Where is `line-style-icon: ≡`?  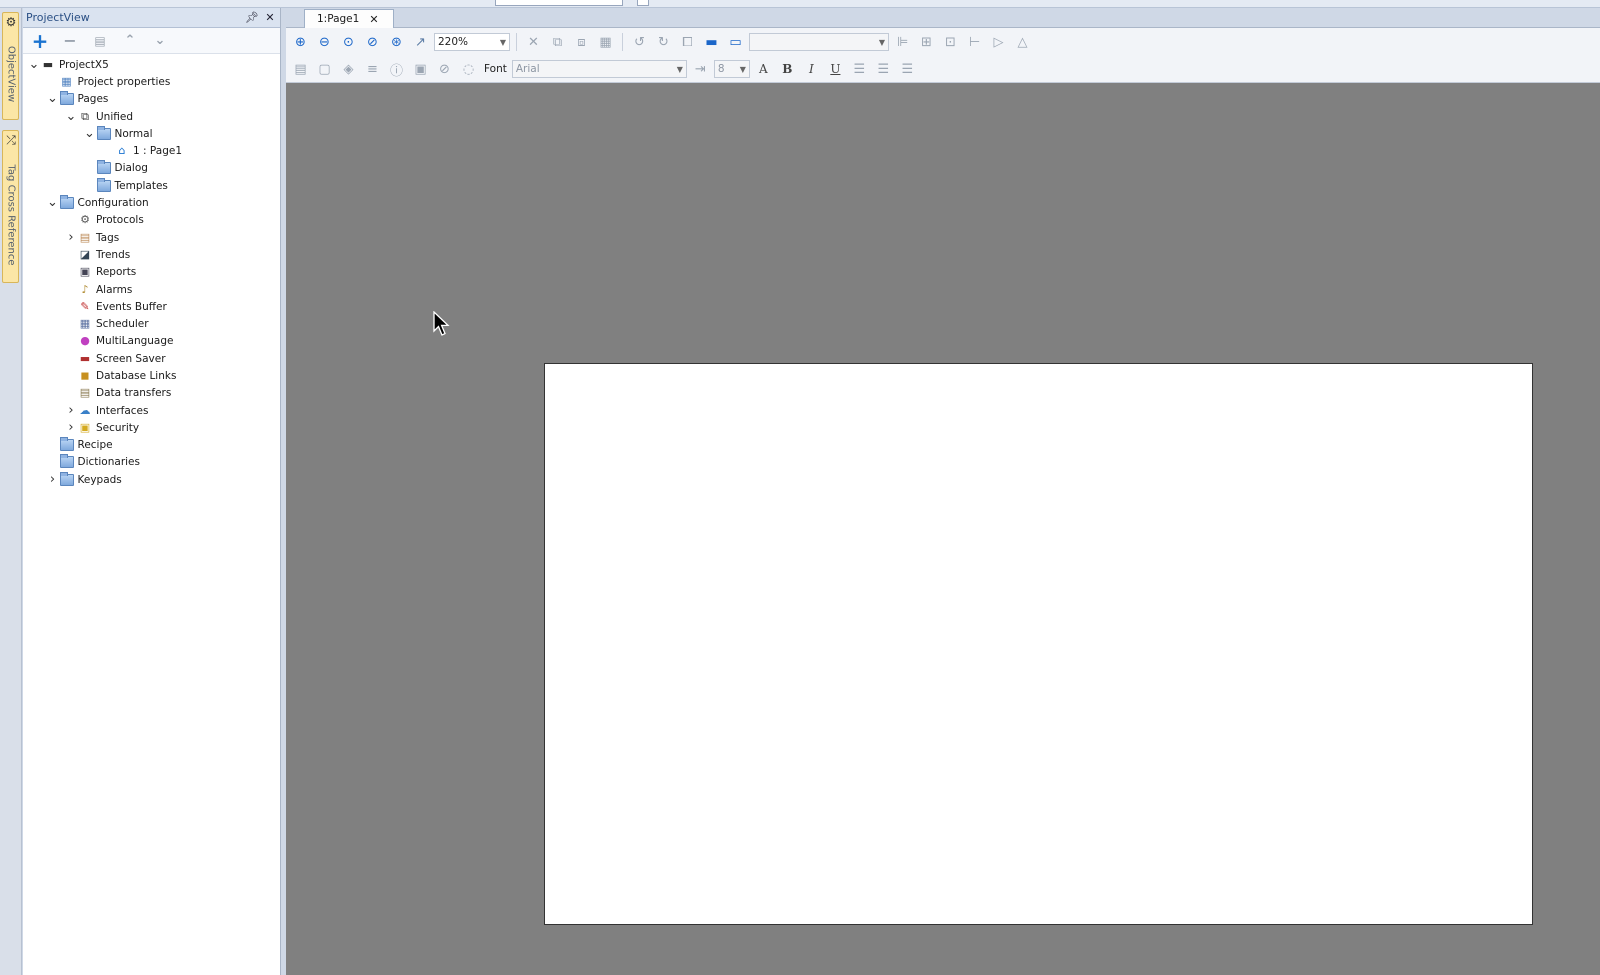
line-style-icon: ≡ is located at coordinates (372, 69).